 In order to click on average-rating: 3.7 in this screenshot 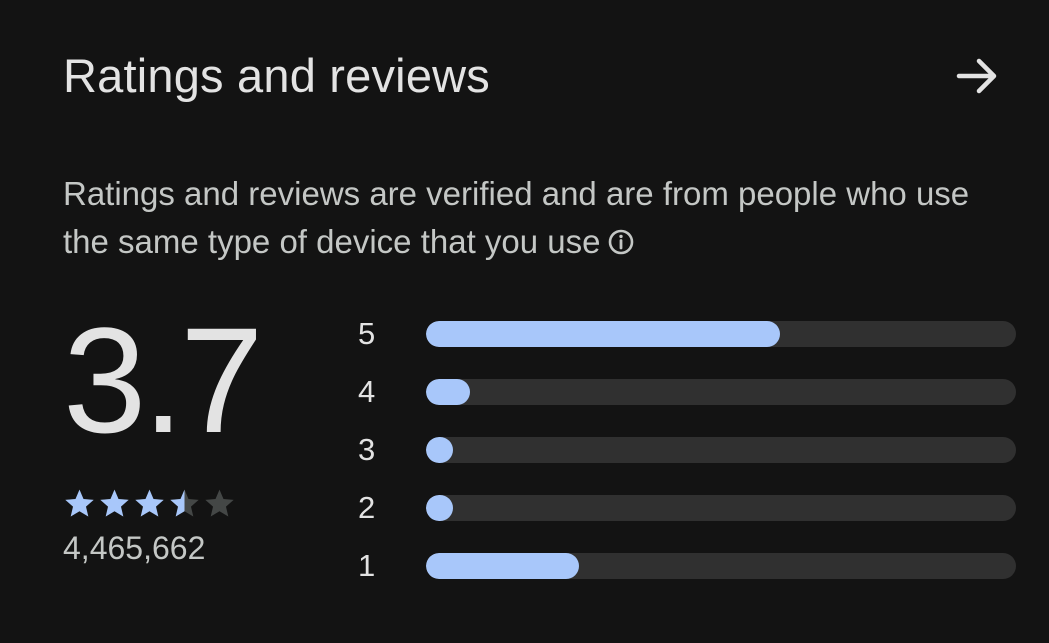, I will do `click(163, 380)`.